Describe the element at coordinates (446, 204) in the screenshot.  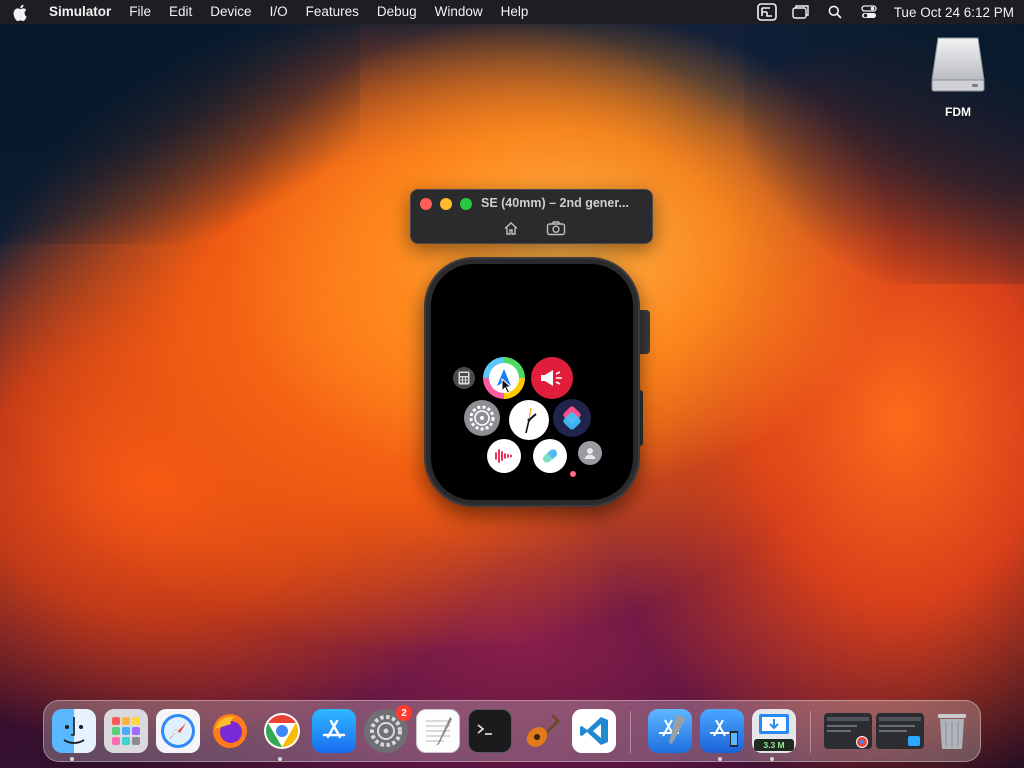
I see `minimize-button` at that location.